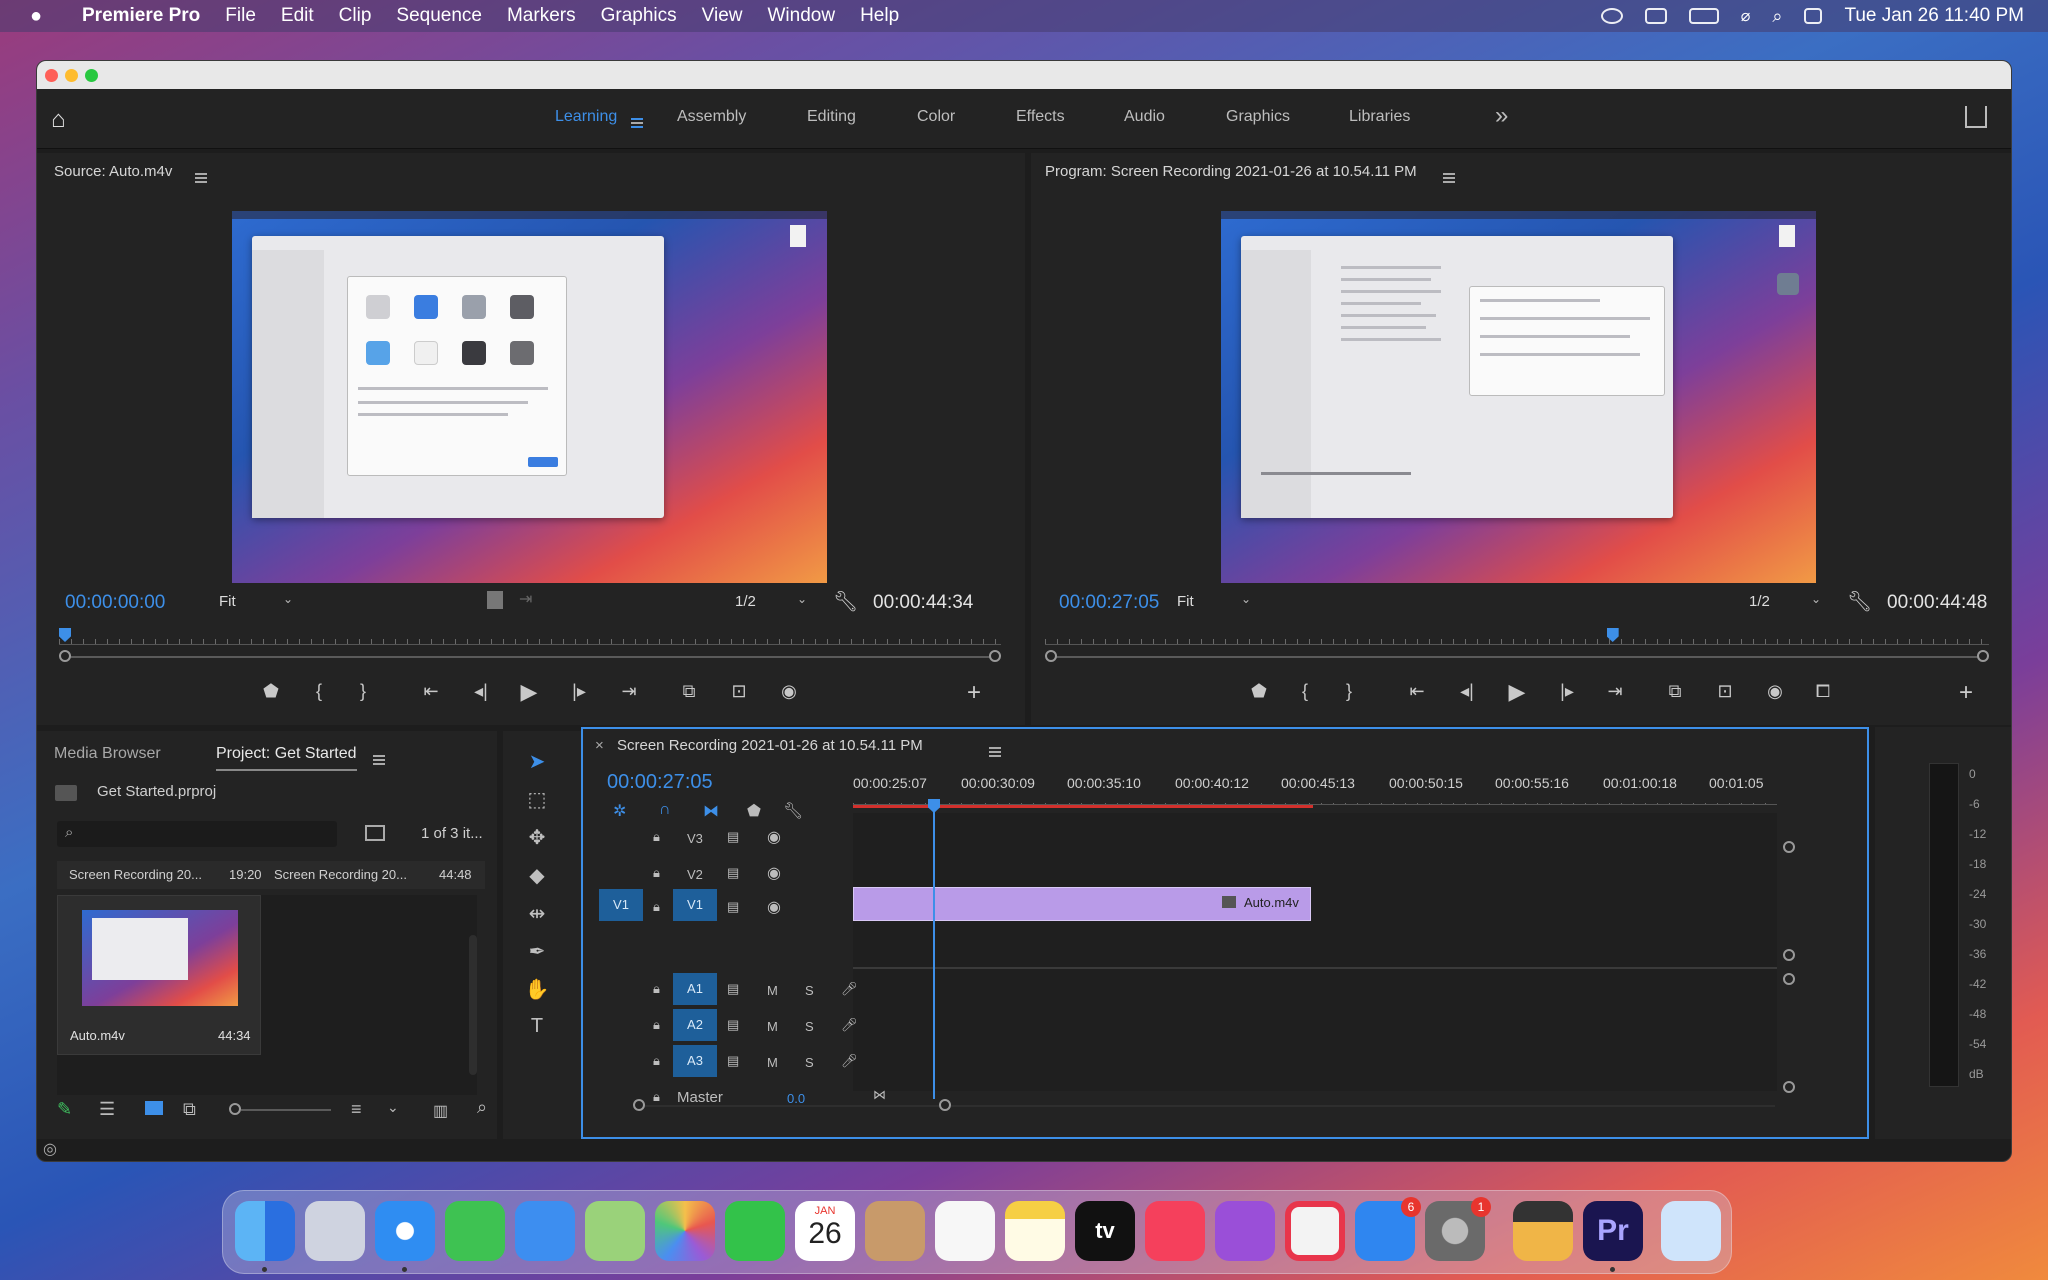  What do you see at coordinates (1976, 117) in the screenshot?
I see `share-icon` at bounding box center [1976, 117].